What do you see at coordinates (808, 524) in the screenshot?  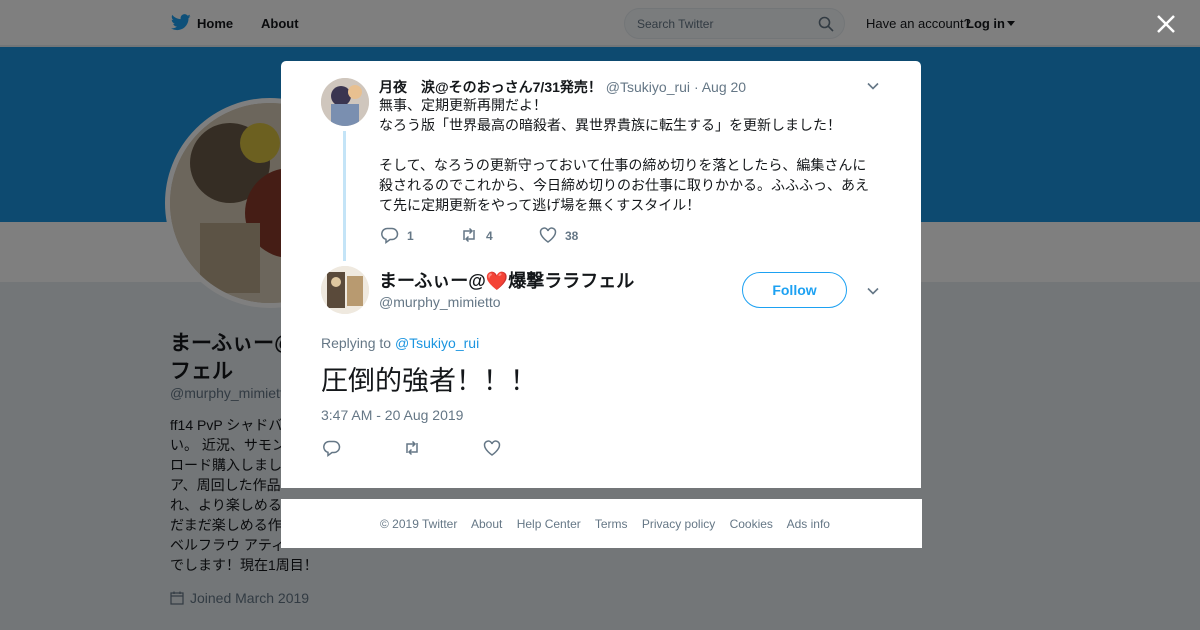 I see `footer-link-ads-info: Ads info` at bounding box center [808, 524].